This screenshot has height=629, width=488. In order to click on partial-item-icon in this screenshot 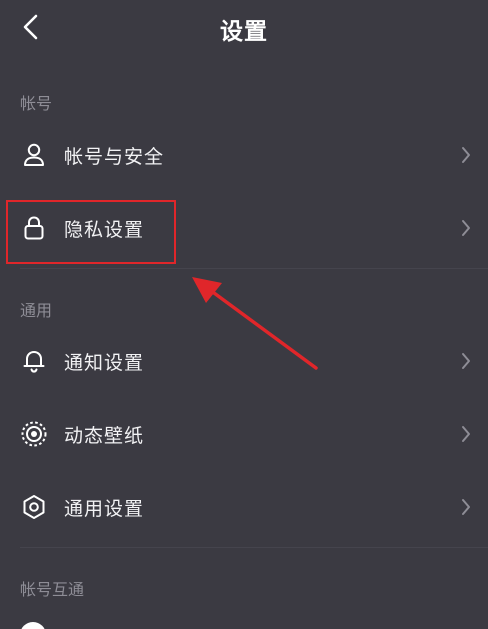, I will do `click(33, 625)`.